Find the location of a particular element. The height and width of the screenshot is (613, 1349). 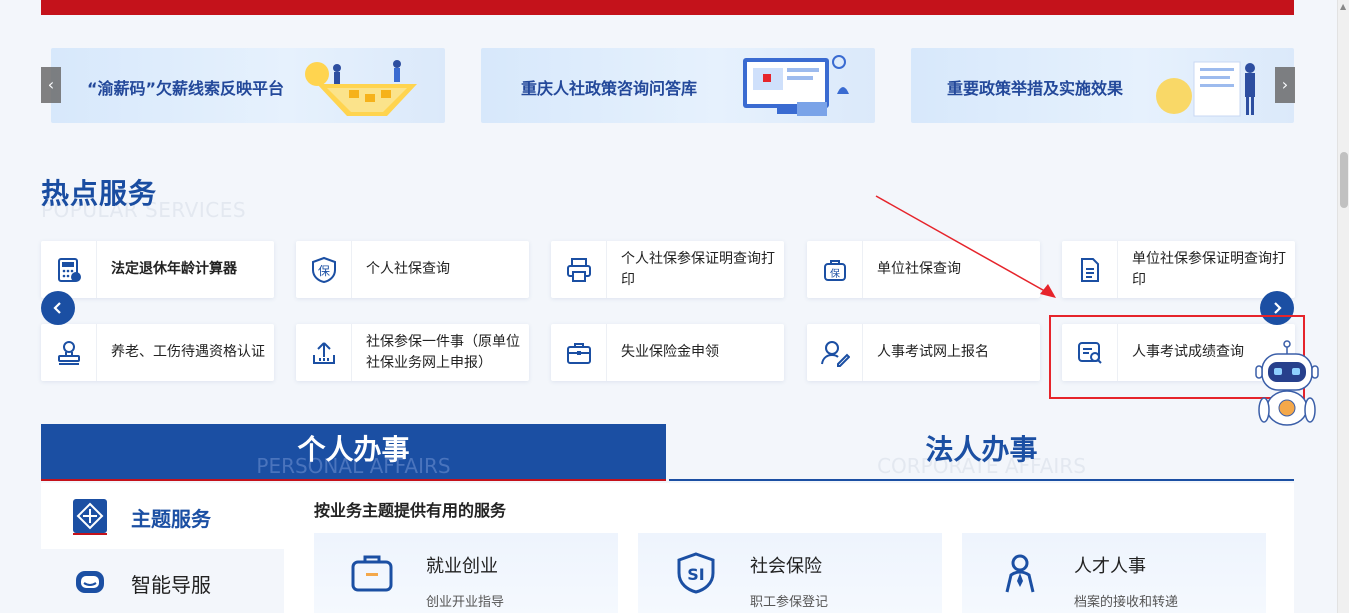

service-card-personal-si-cert-print: 个人社保参保证明查询打印 is located at coordinates (667, 269).